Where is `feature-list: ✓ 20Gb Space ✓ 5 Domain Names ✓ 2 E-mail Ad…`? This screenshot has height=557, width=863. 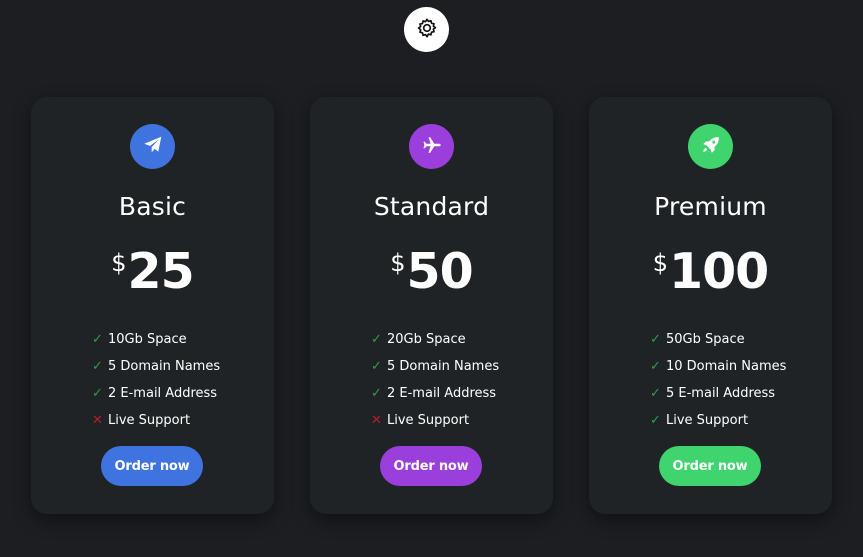
feature-list: ✓ 20Gb Space ✓ 5 Domain Names ✓ 2 E-mail Ad… is located at coordinates (434, 380).